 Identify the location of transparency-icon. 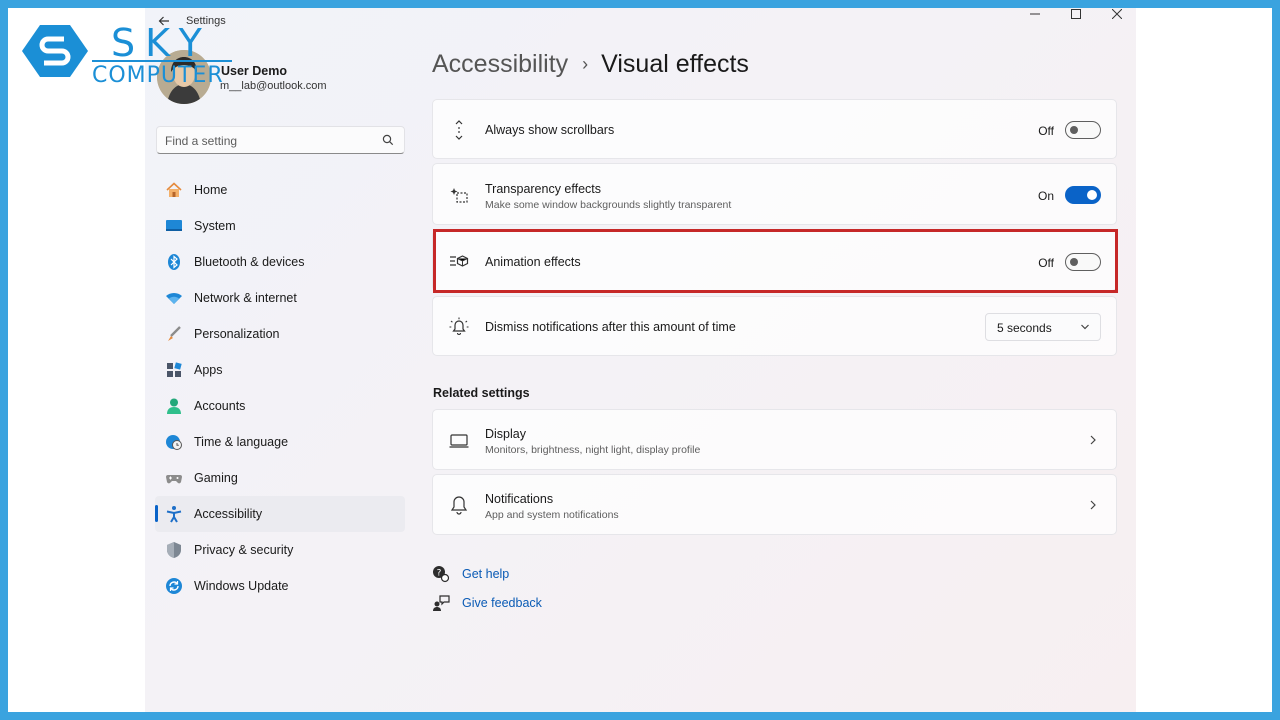
(459, 195).